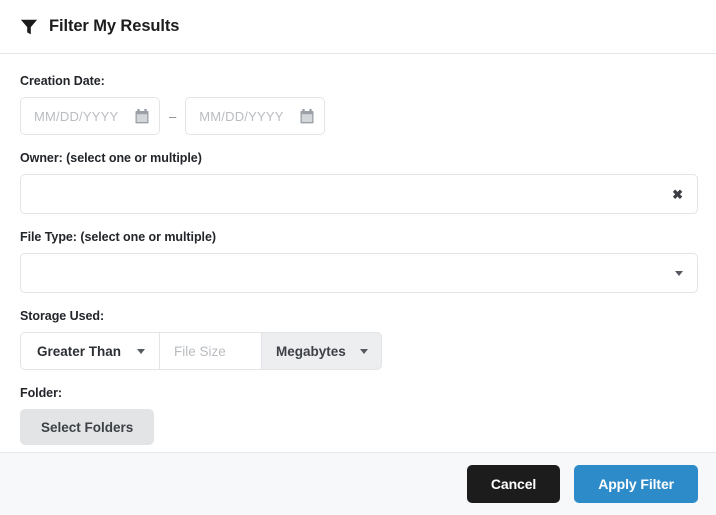 The height and width of the screenshot is (515, 716). Describe the element at coordinates (241, 116) in the screenshot. I see `creation-date-to-placeholder: MM/DD/YYYY` at that location.